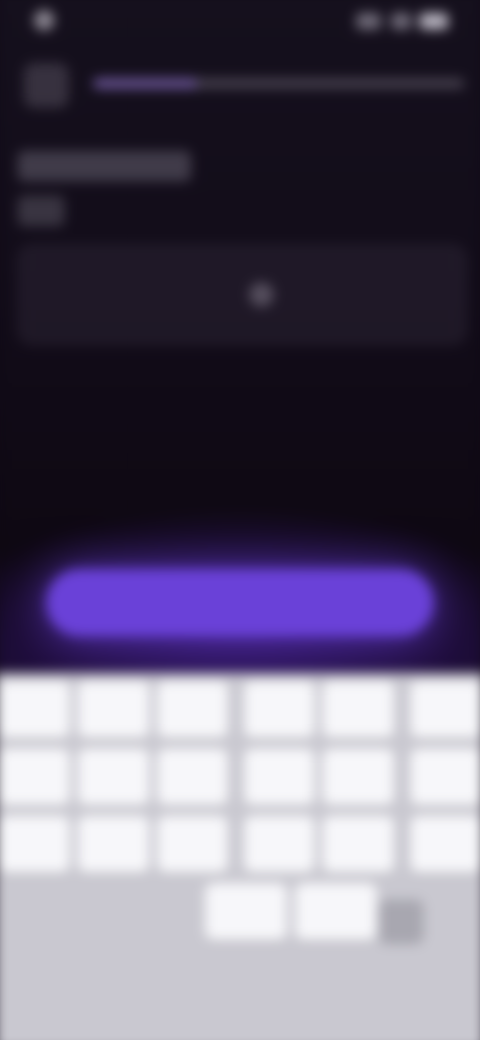 The height and width of the screenshot is (1040, 480). I want to click on progress-fill, so click(145, 83).